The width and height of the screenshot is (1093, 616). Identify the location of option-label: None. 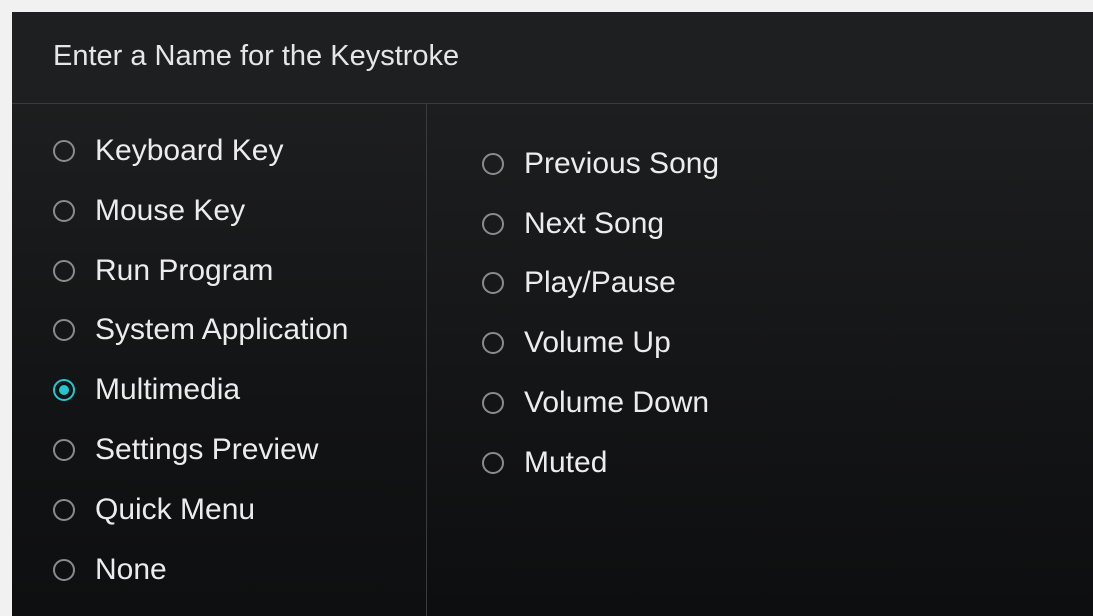
(131, 569).